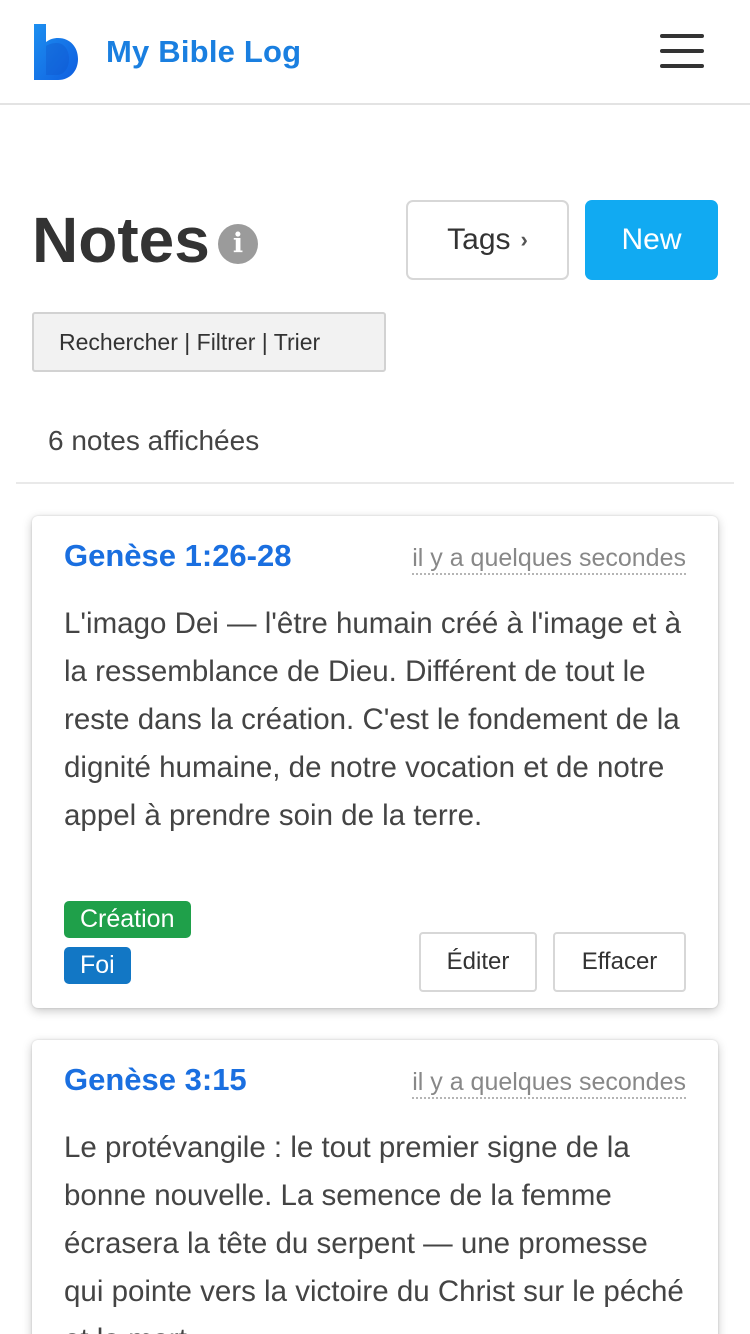 Image resolution: width=750 pixels, height=1334 pixels. What do you see at coordinates (127, 919) in the screenshot?
I see `tag-badge-creation: Création` at bounding box center [127, 919].